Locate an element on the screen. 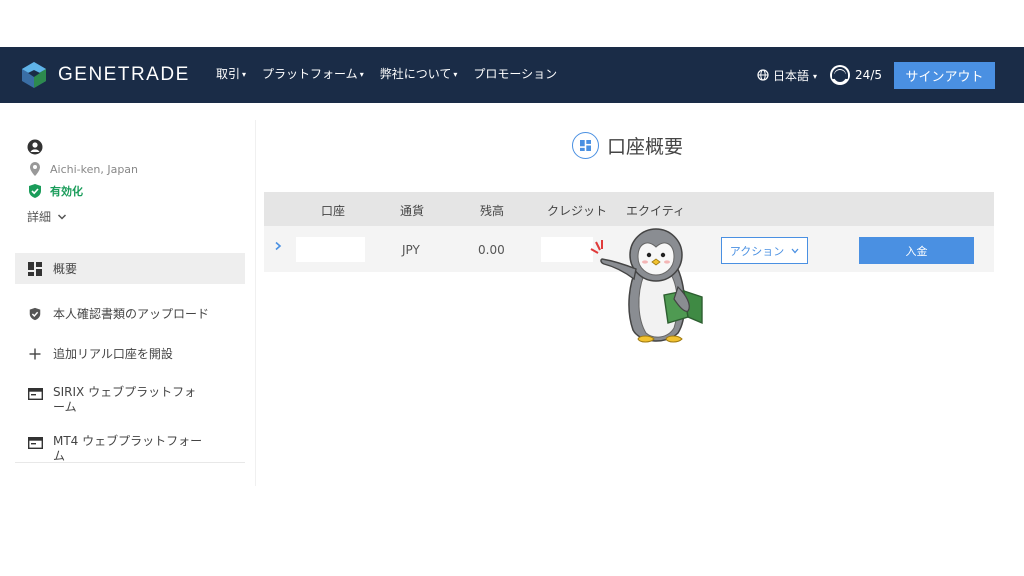 This screenshot has height=576, width=1024. language-selector: 日本語 ▾ is located at coordinates (787, 75).